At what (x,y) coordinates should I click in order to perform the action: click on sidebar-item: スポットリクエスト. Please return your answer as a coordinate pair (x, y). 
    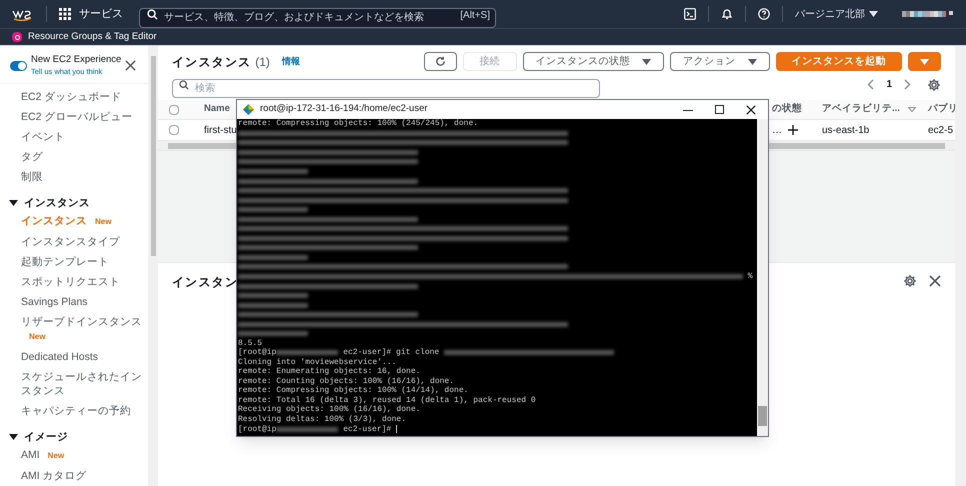
    Looking at the image, I should click on (84, 282).